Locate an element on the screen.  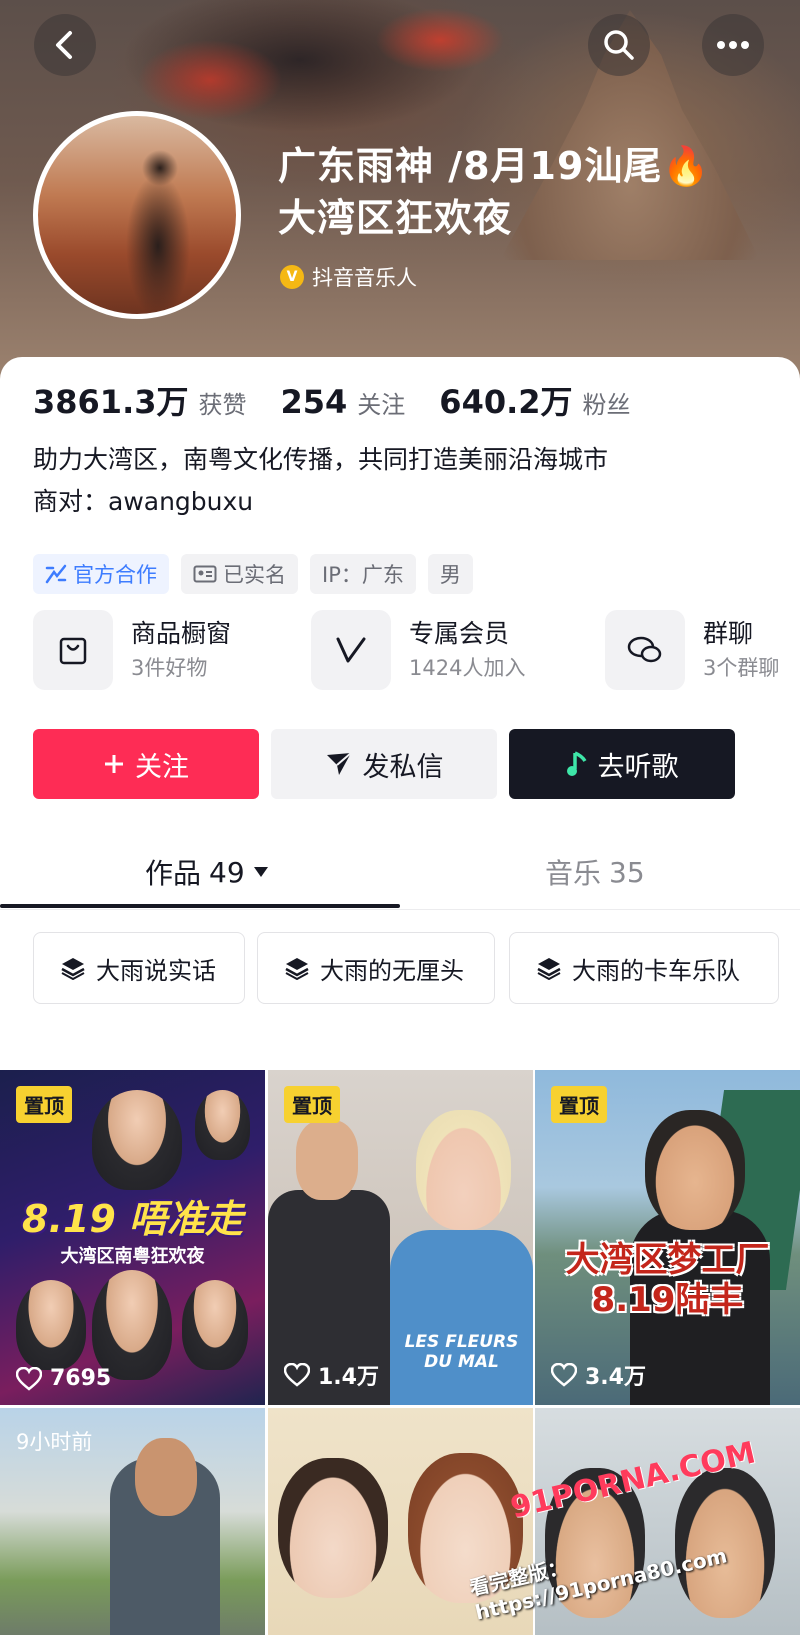
listen-music-button: 去听歌 is located at coordinates (622, 764).